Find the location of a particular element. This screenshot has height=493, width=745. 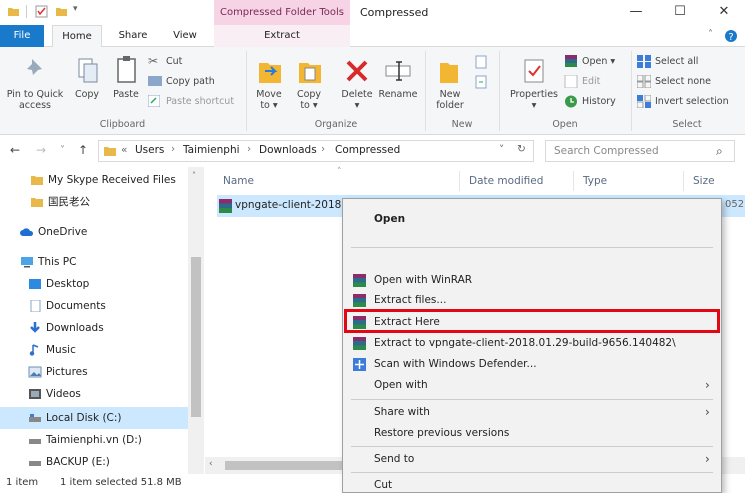

address-dropdown-button: ˅ is located at coordinates (501, 150).